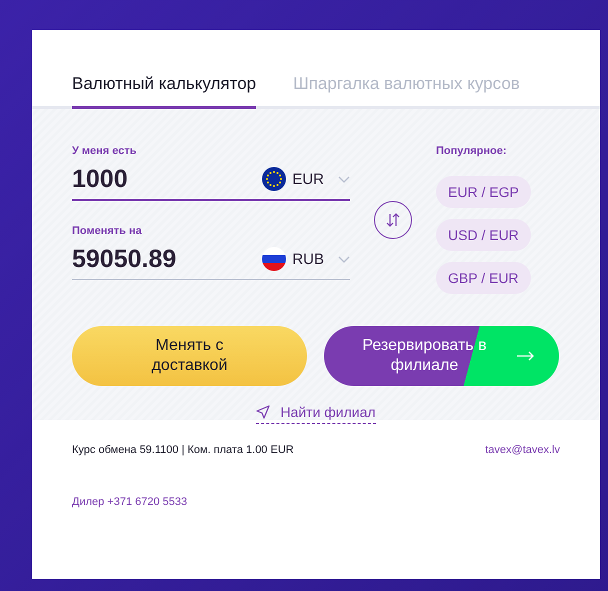  I want to click on field-label: Поменять на, so click(107, 231).